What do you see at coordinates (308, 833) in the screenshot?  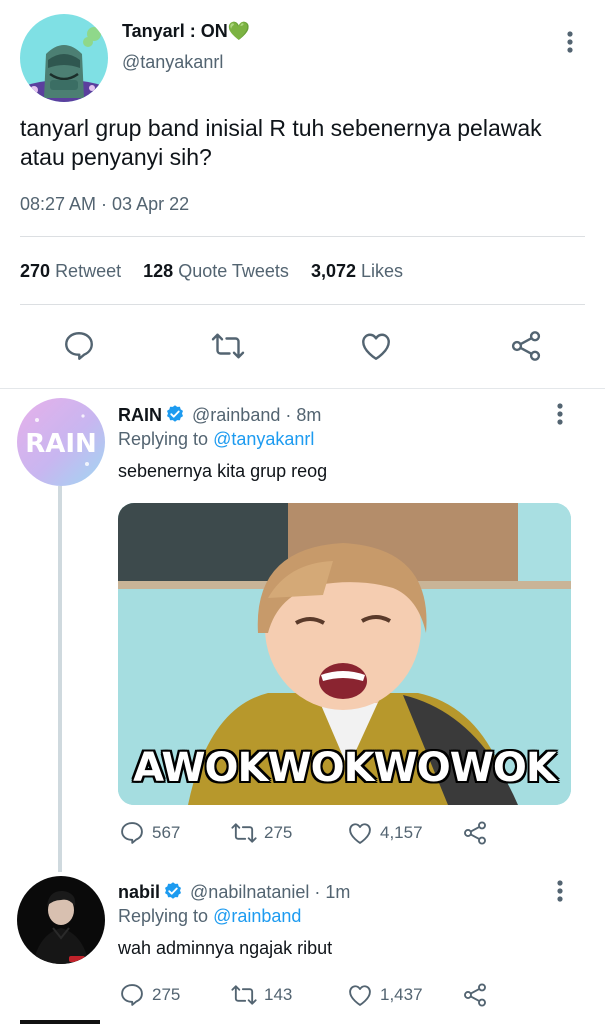 I see `reply-actions: 567 275 4,157` at bounding box center [308, 833].